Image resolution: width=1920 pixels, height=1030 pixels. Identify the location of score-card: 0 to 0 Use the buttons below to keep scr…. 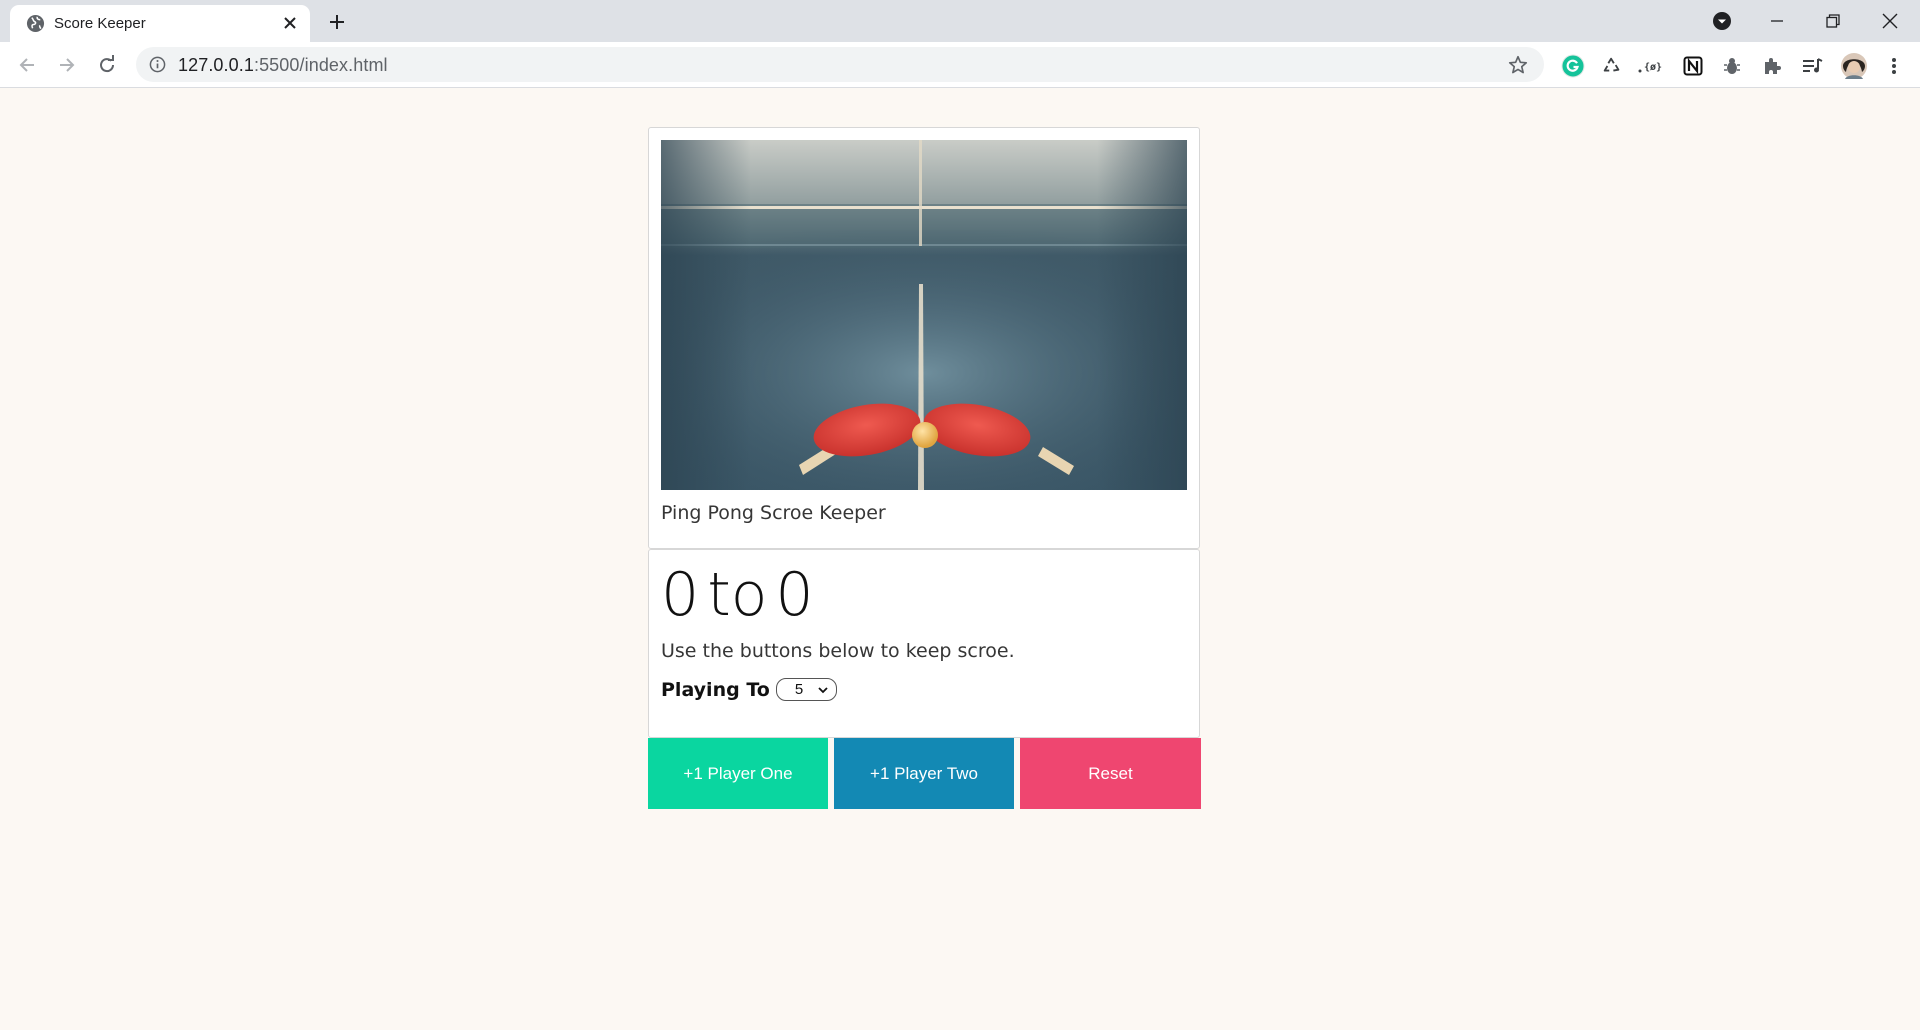
(924, 643).